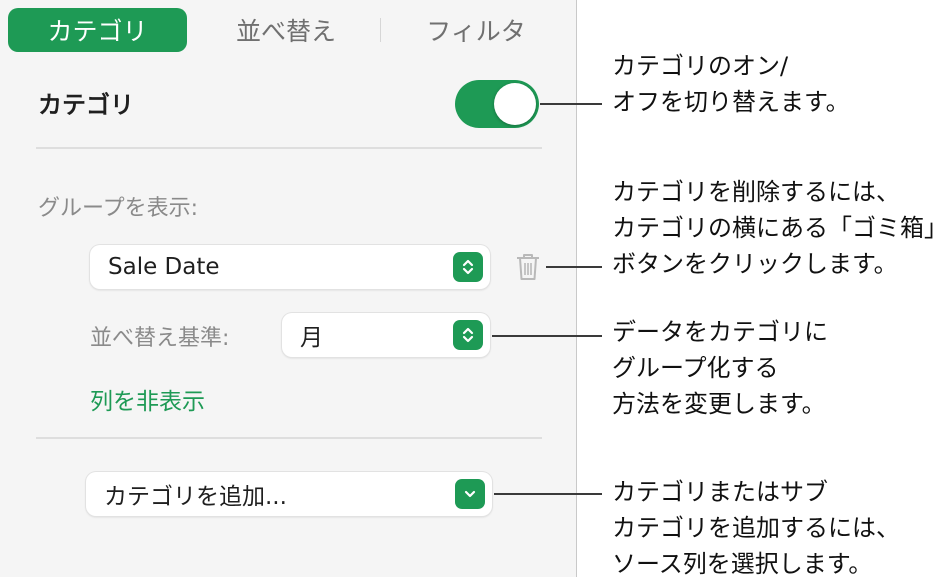 Image resolution: width=948 pixels, height=582 pixels. What do you see at coordinates (160, 338) in the screenshot?
I see `sort-by-label: 並べ替え基準:` at bounding box center [160, 338].